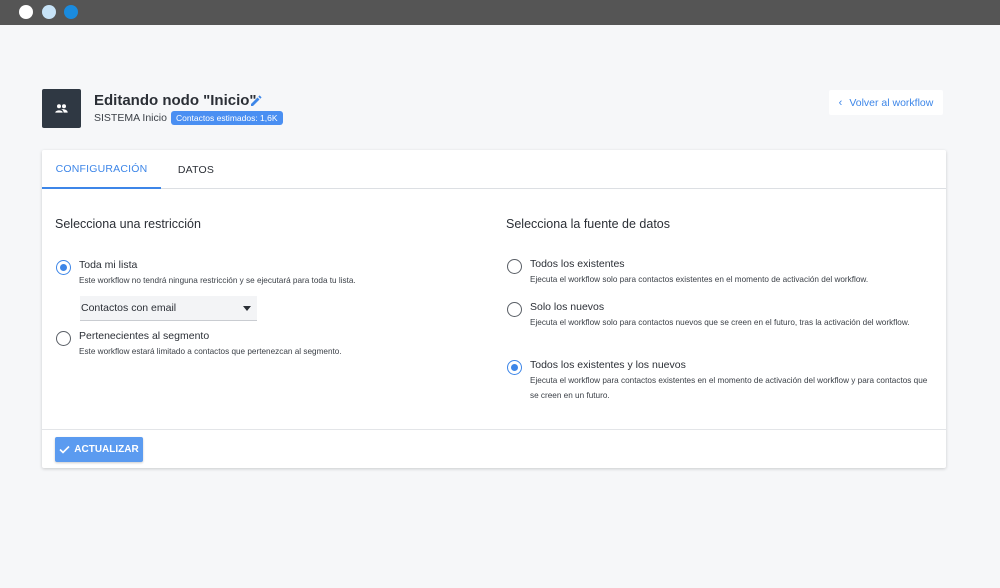  Describe the element at coordinates (144, 336) in the screenshot. I see `option-label: Pertenecientes al segmento` at that location.